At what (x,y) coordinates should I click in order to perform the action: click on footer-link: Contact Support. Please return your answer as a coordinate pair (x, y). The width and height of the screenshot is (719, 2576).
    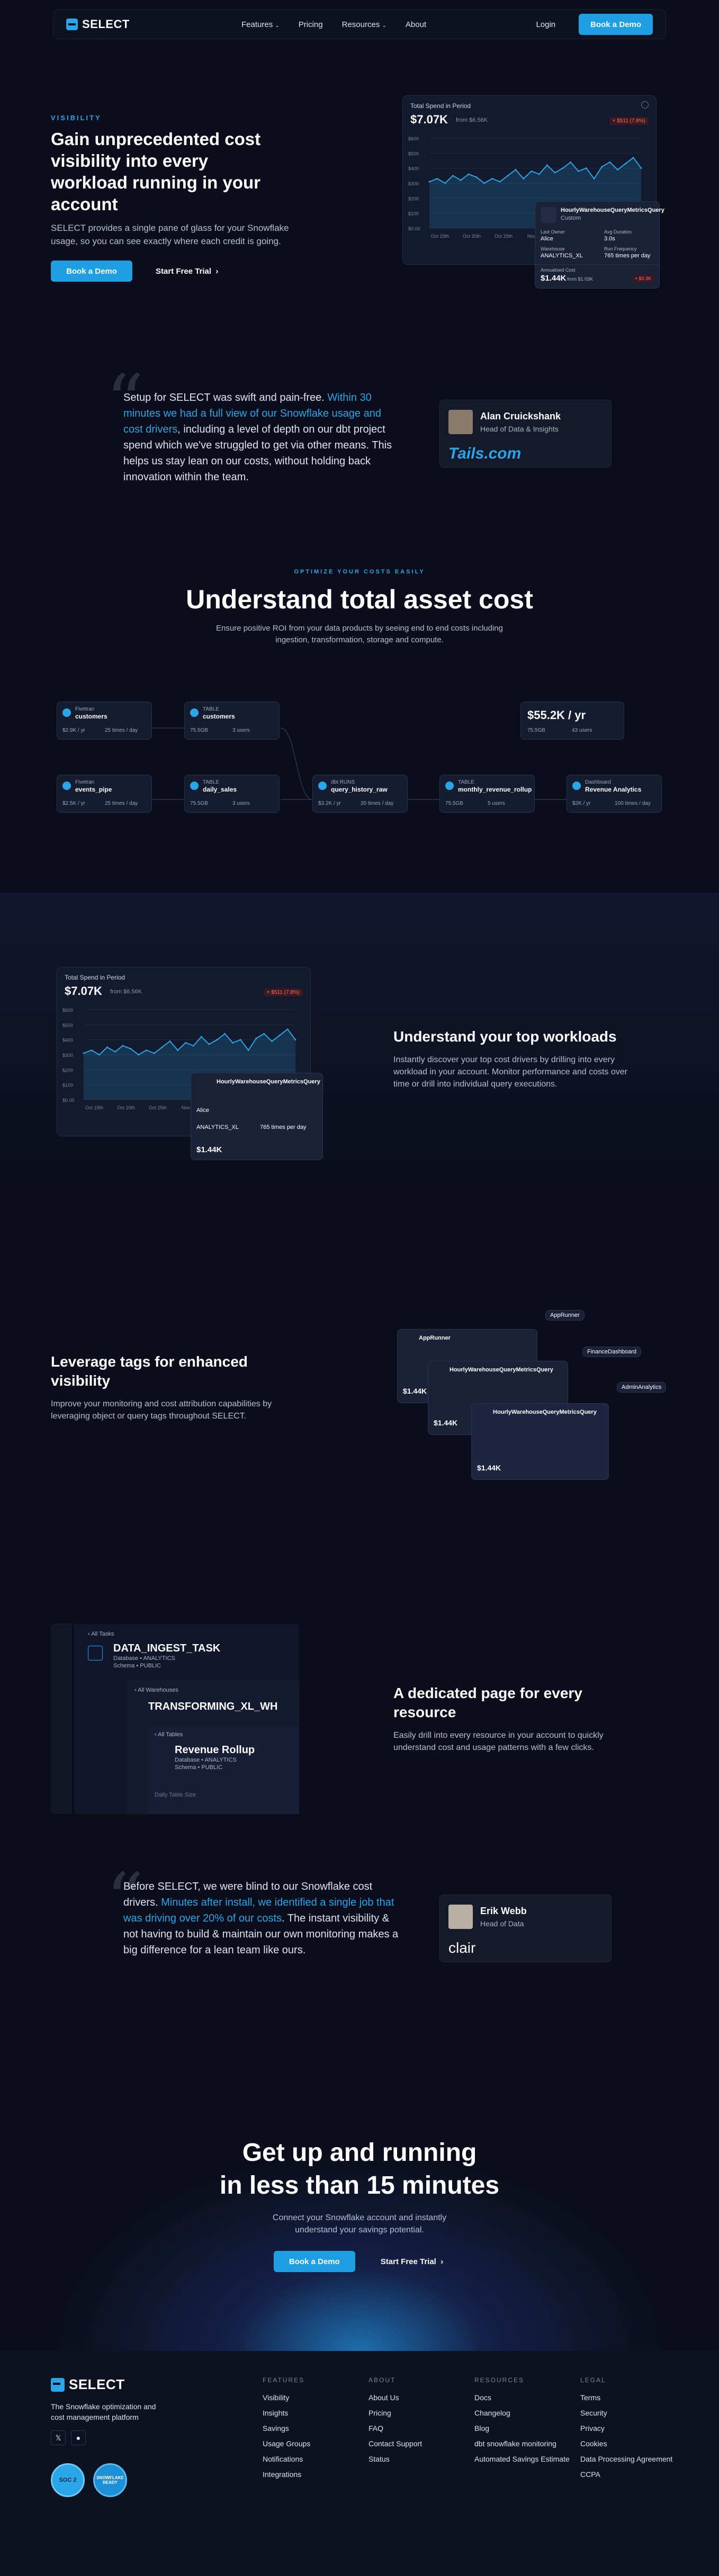
    Looking at the image, I should click on (419, 2443).